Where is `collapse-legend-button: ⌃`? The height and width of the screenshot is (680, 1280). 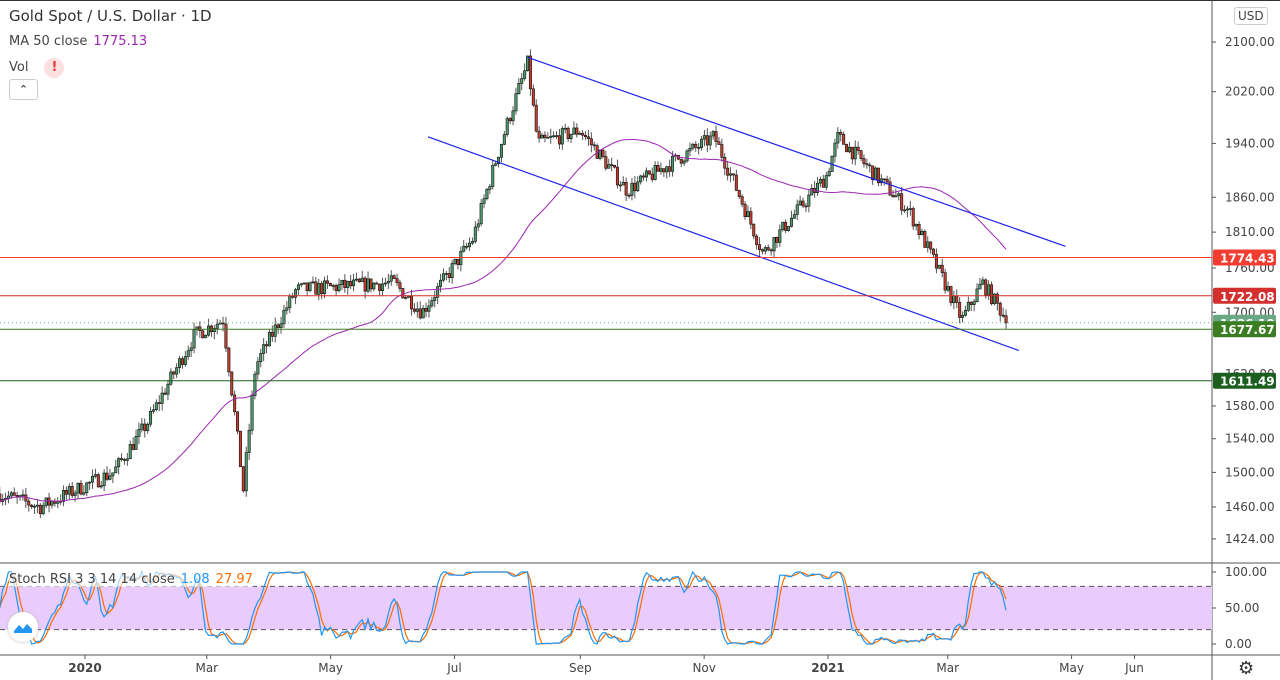
collapse-legend-button: ⌃ is located at coordinates (23, 89).